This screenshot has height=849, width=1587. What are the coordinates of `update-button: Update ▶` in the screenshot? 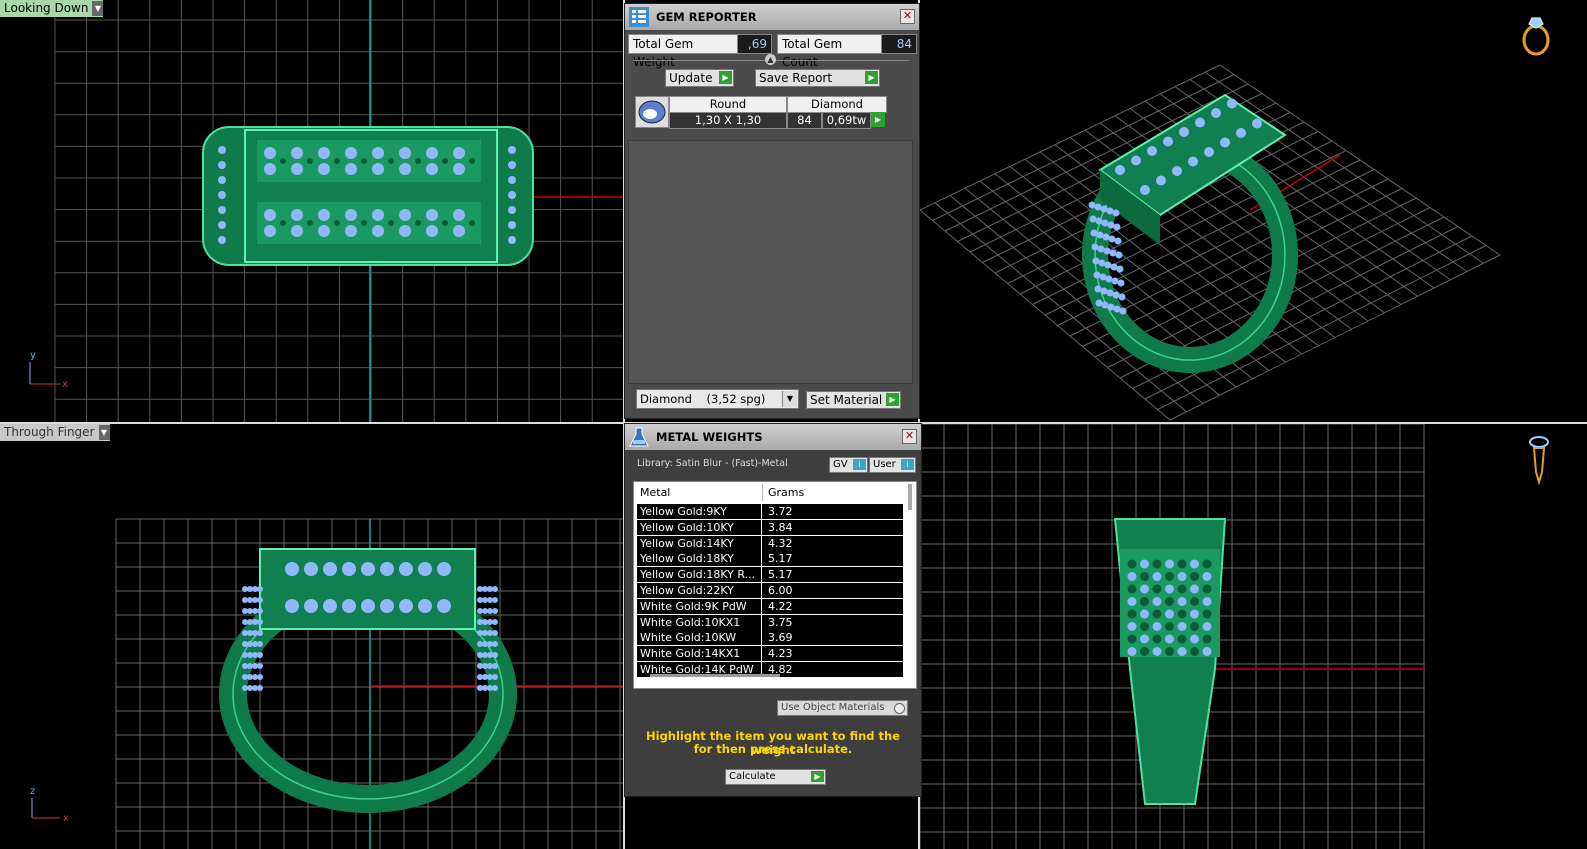 It's located at (699, 78).